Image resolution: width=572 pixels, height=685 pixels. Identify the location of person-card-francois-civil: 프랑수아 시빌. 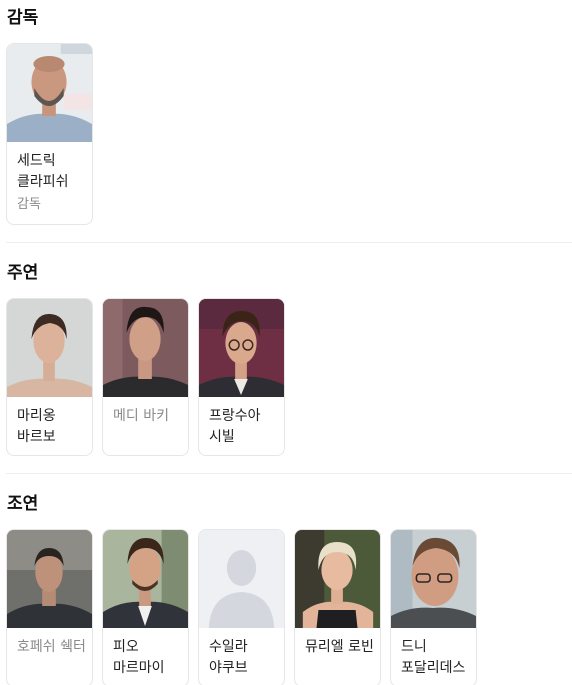
(241, 377).